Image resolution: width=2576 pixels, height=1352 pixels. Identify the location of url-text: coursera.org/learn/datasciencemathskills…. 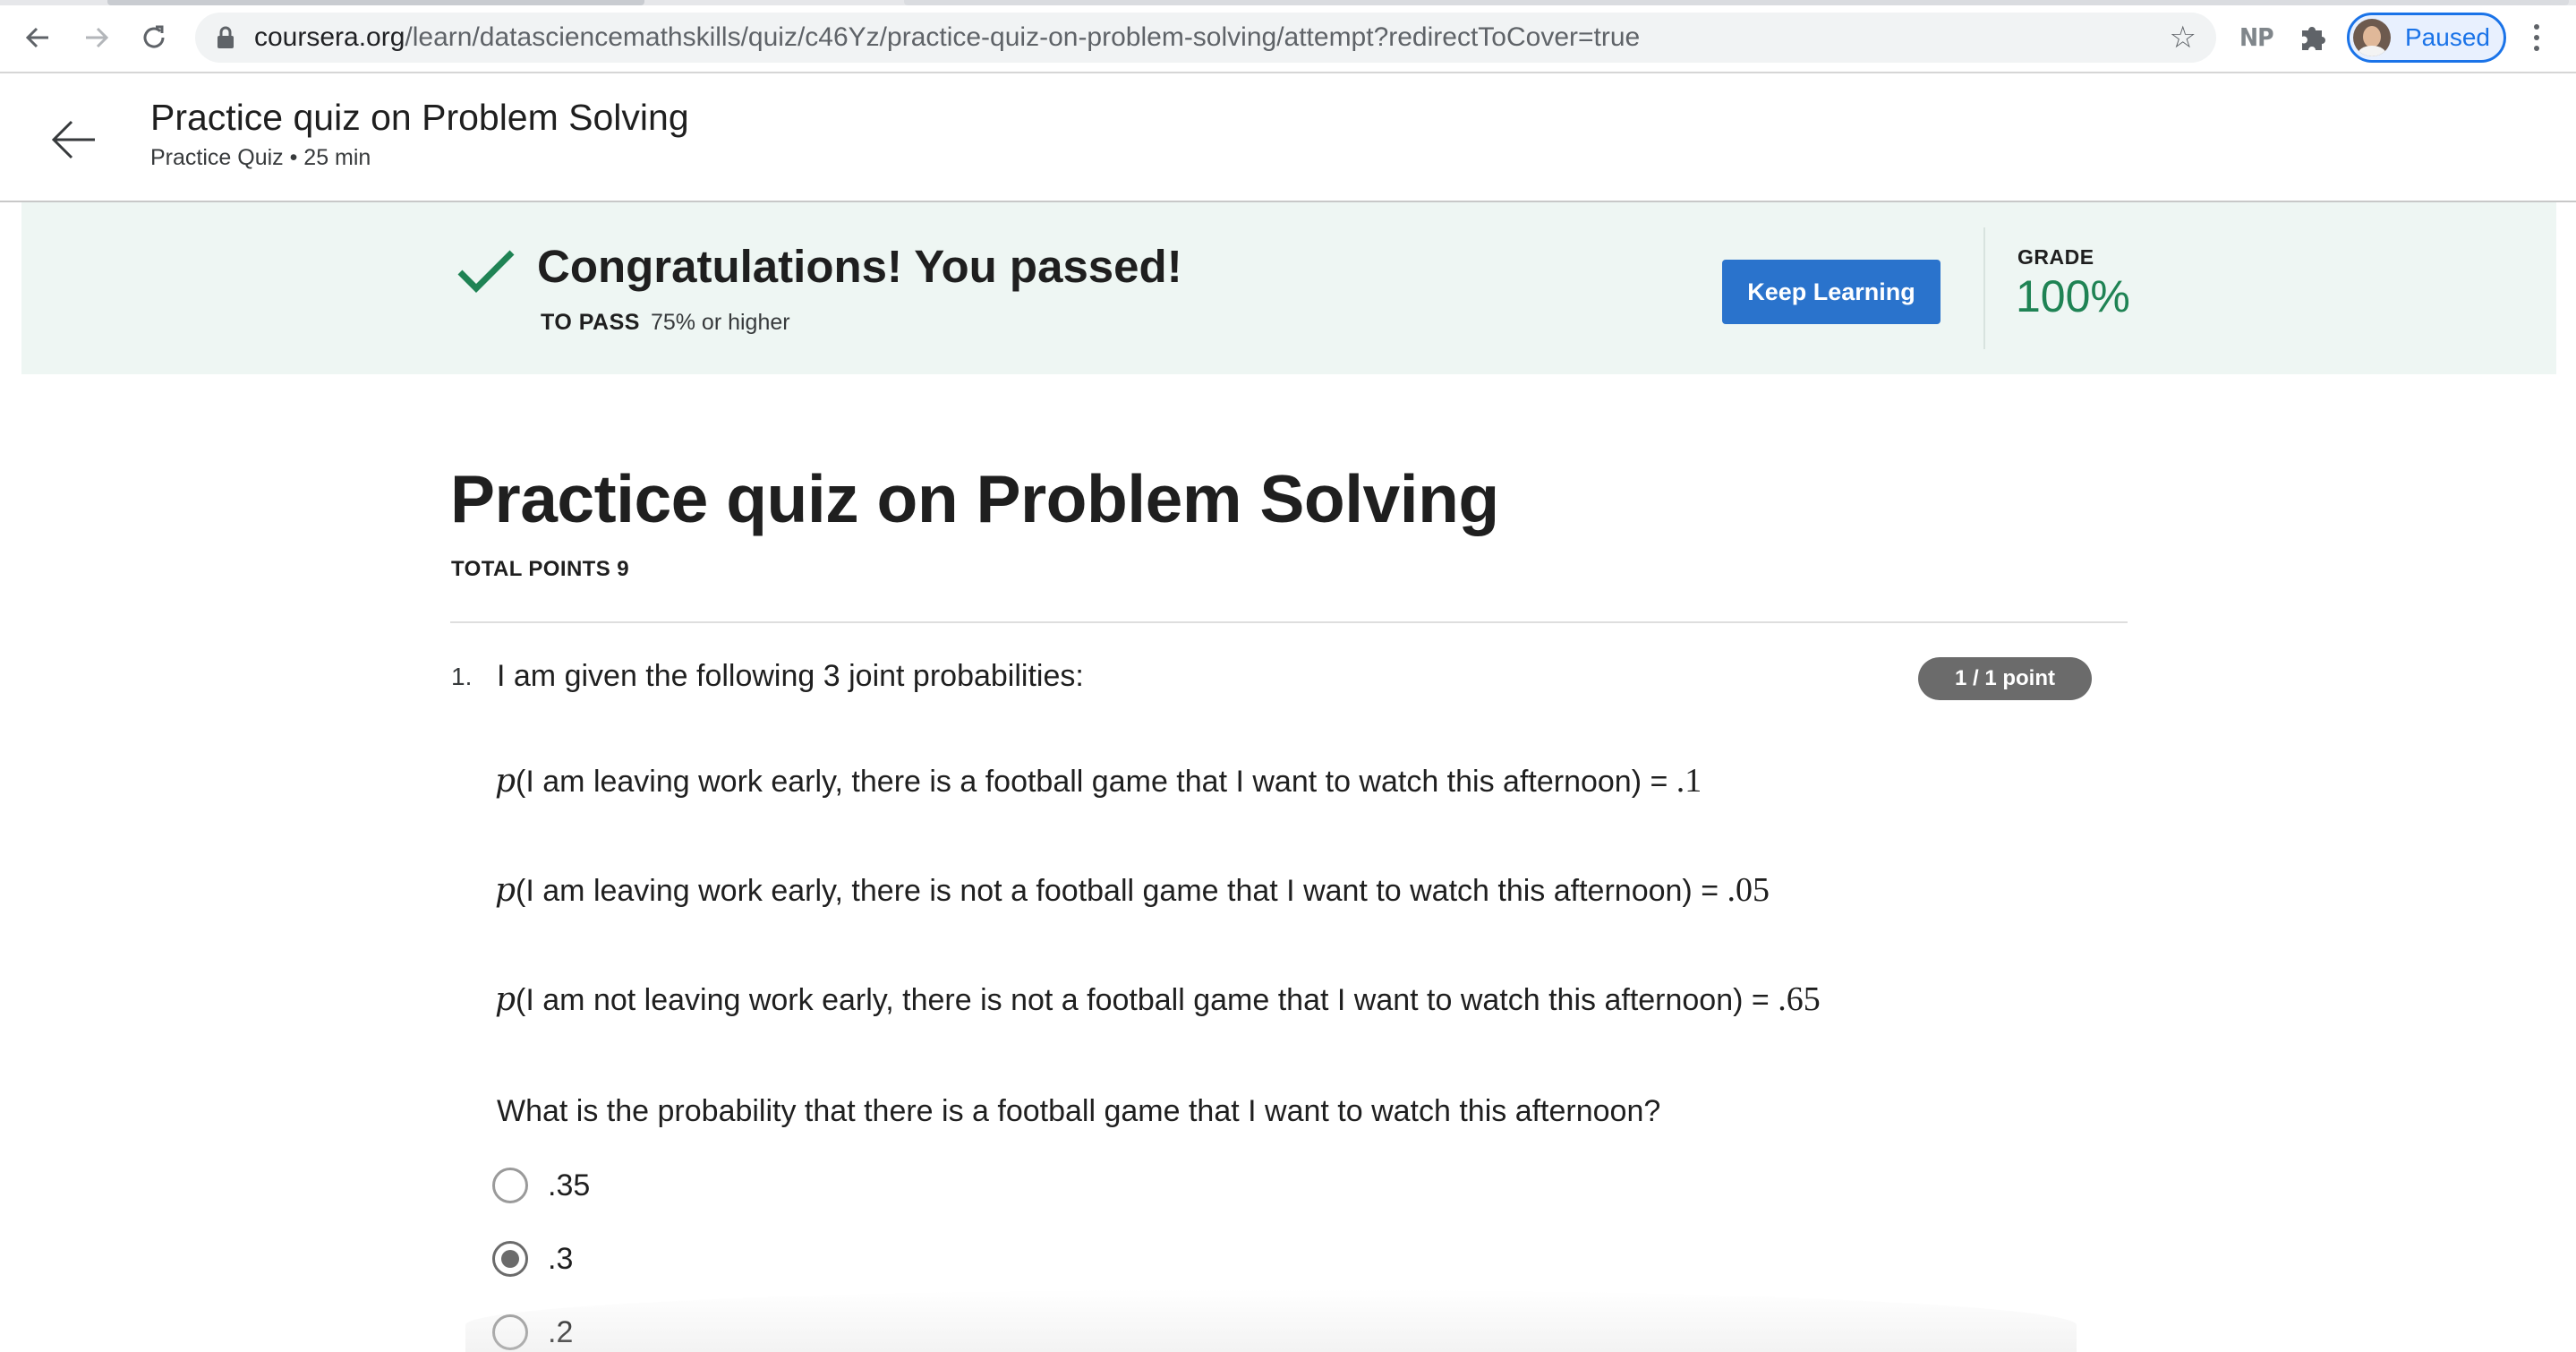
(947, 38).